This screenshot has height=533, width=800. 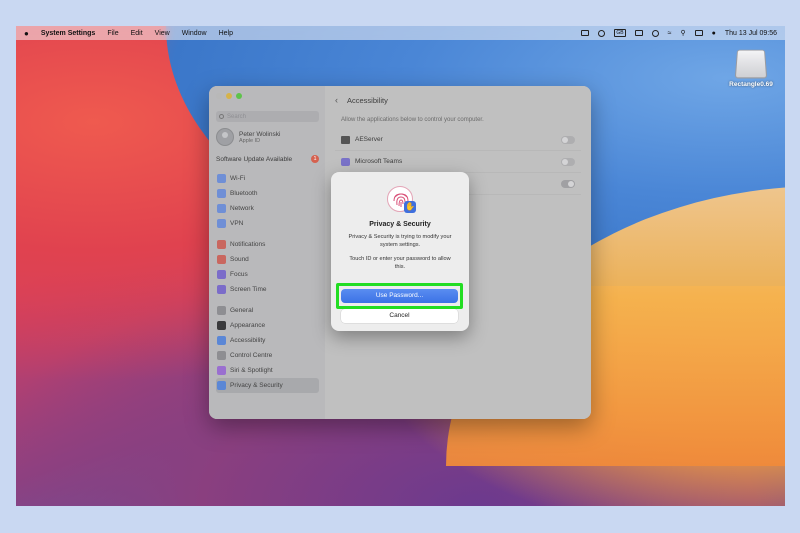 What do you see at coordinates (267, 340) in the screenshot?
I see `sidebar-item-accessibility: Accessibility` at bounding box center [267, 340].